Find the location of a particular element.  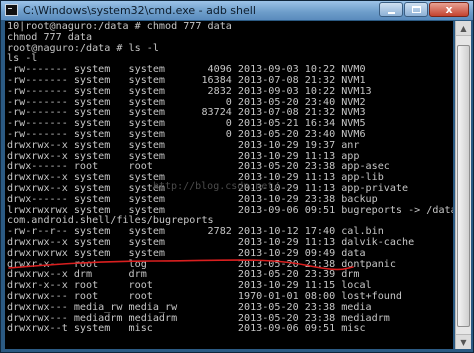

scroll-down-icon: ▼ is located at coordinates (463, 341).